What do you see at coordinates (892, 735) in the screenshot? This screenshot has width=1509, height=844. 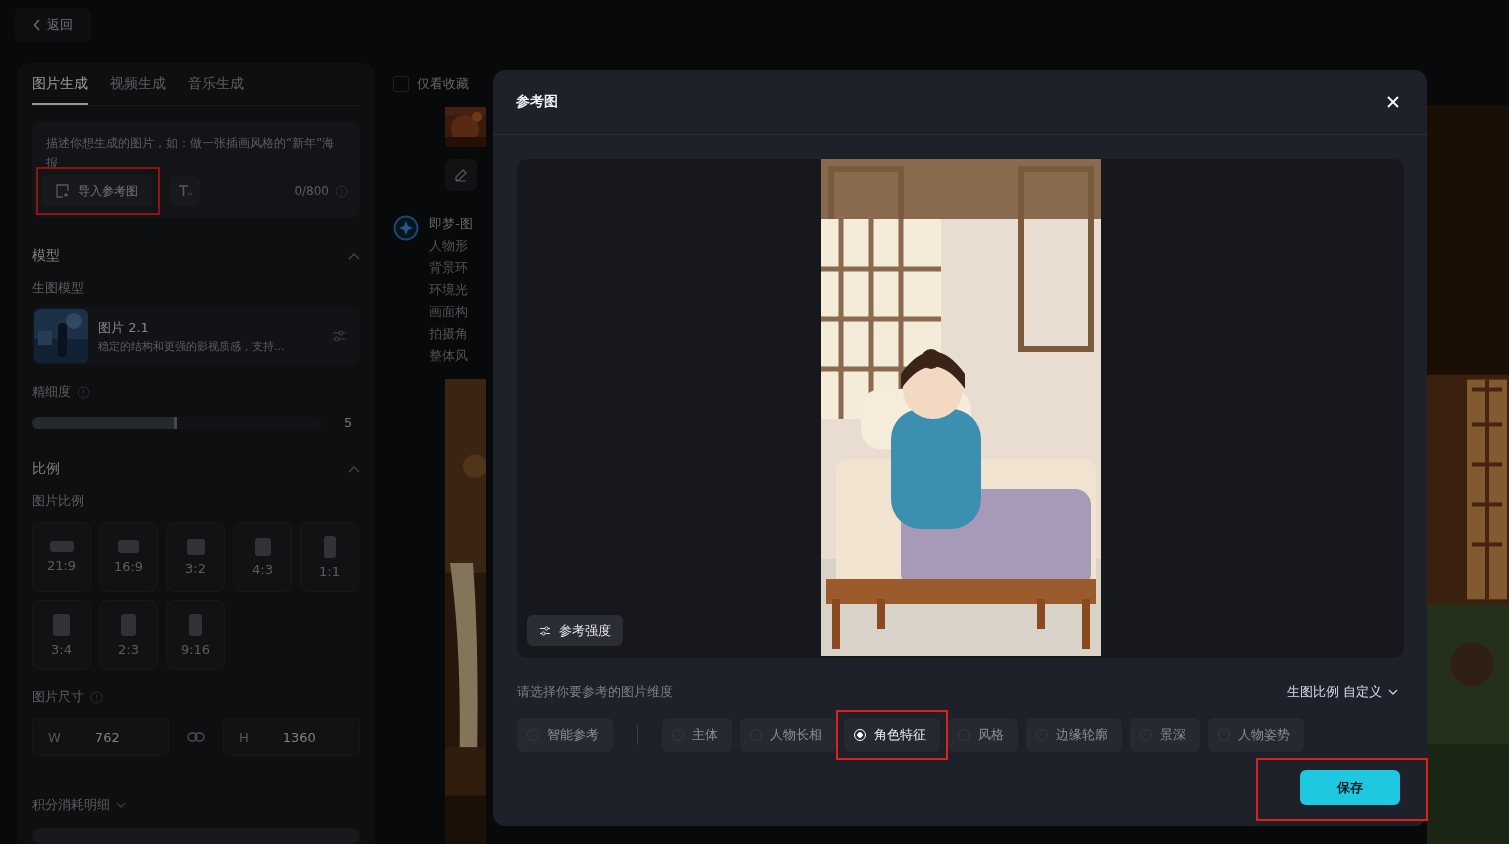 I see `dimension-option: 角色特征` at bounding box center [892, 735].